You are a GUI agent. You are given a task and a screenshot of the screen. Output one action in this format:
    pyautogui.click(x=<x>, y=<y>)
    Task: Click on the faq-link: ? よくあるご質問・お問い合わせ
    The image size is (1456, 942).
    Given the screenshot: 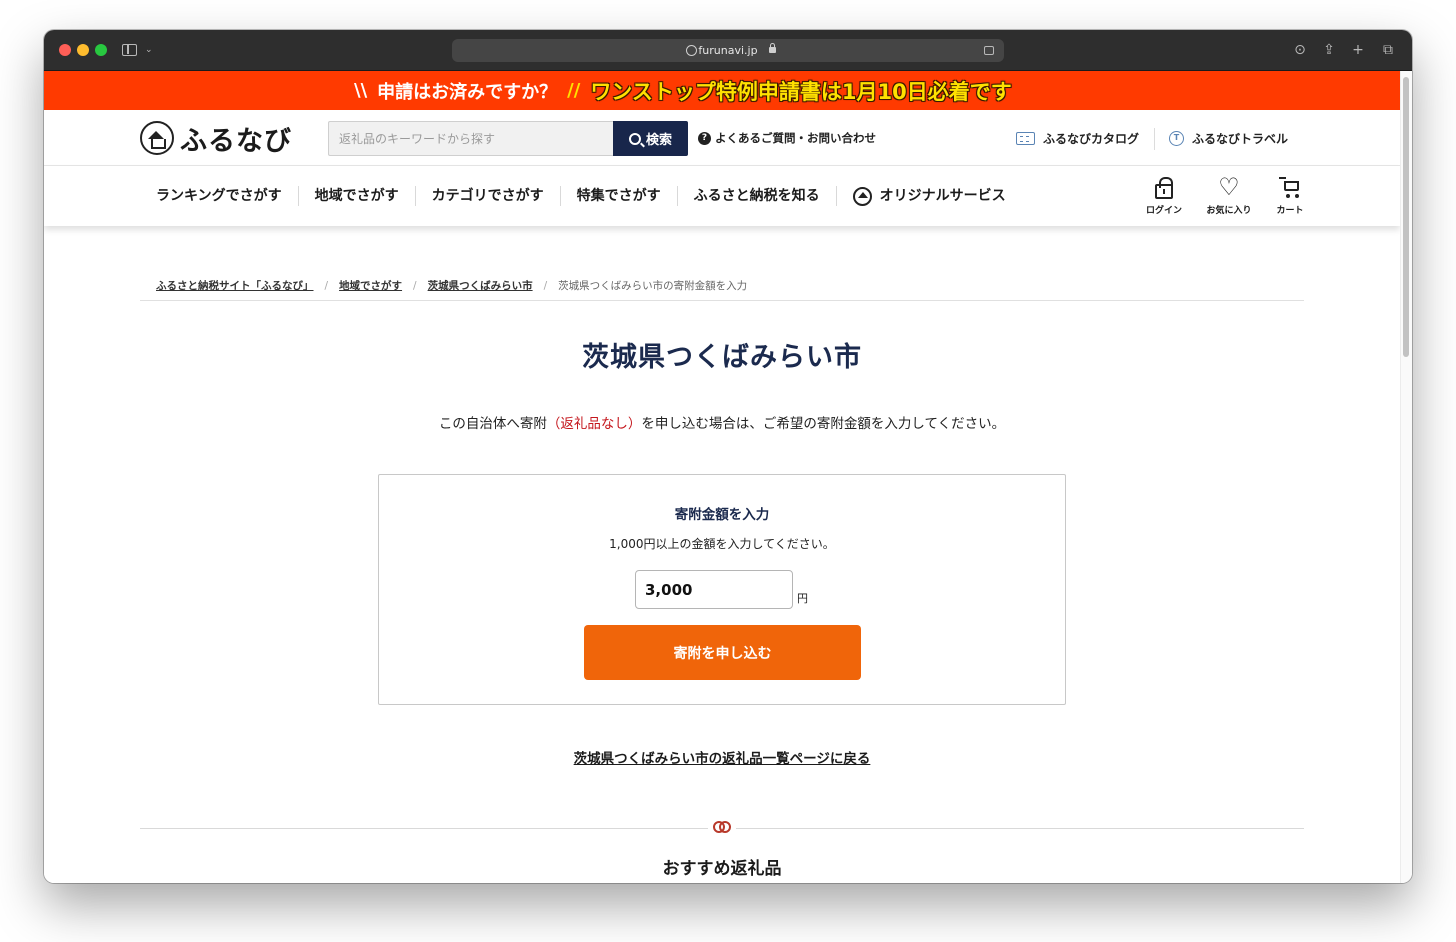 What is the action you would take?
    pyautogui.click(x=787, y=138)
    